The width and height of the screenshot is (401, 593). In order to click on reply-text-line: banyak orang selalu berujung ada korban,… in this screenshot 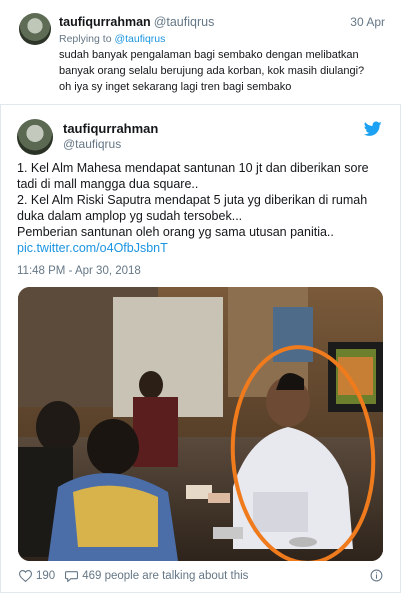, I will do `click(212, 71)`.